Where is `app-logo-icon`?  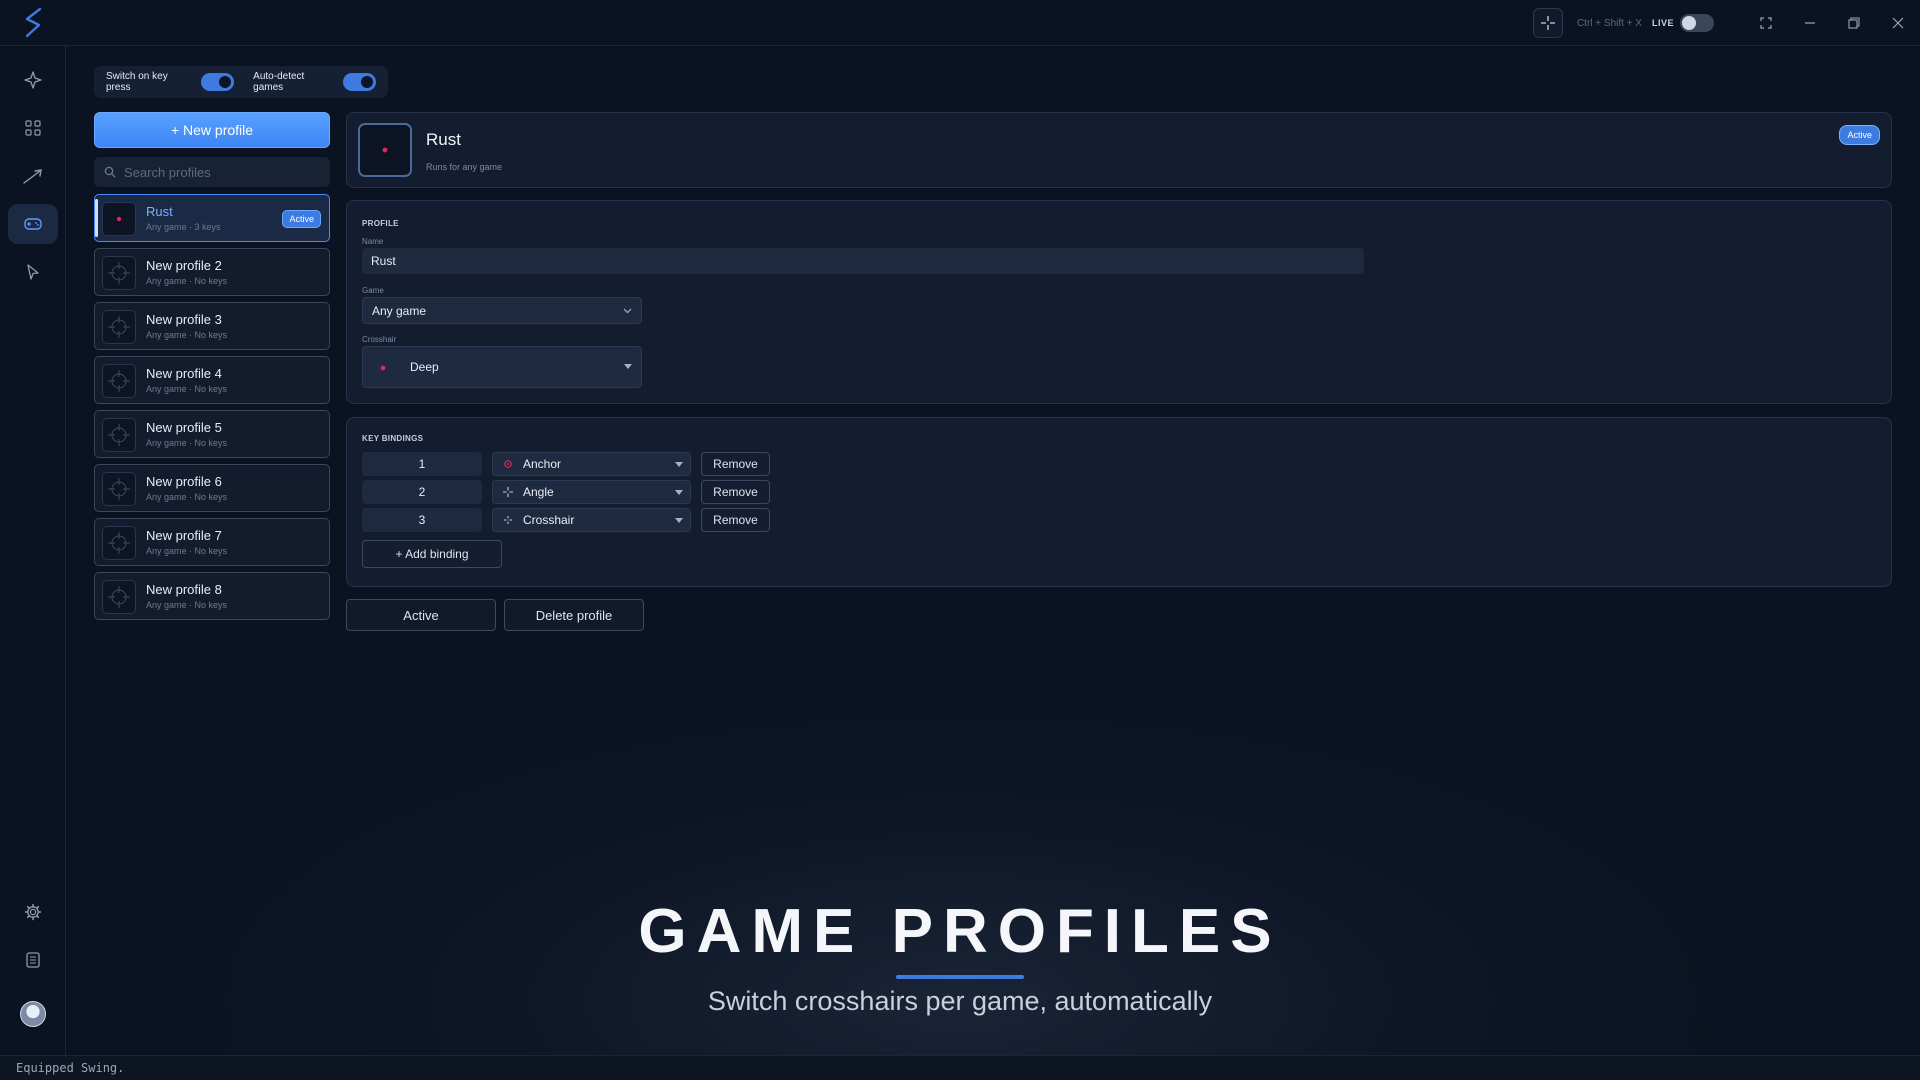
app-logo-icon is located at coordinates (33, 22).